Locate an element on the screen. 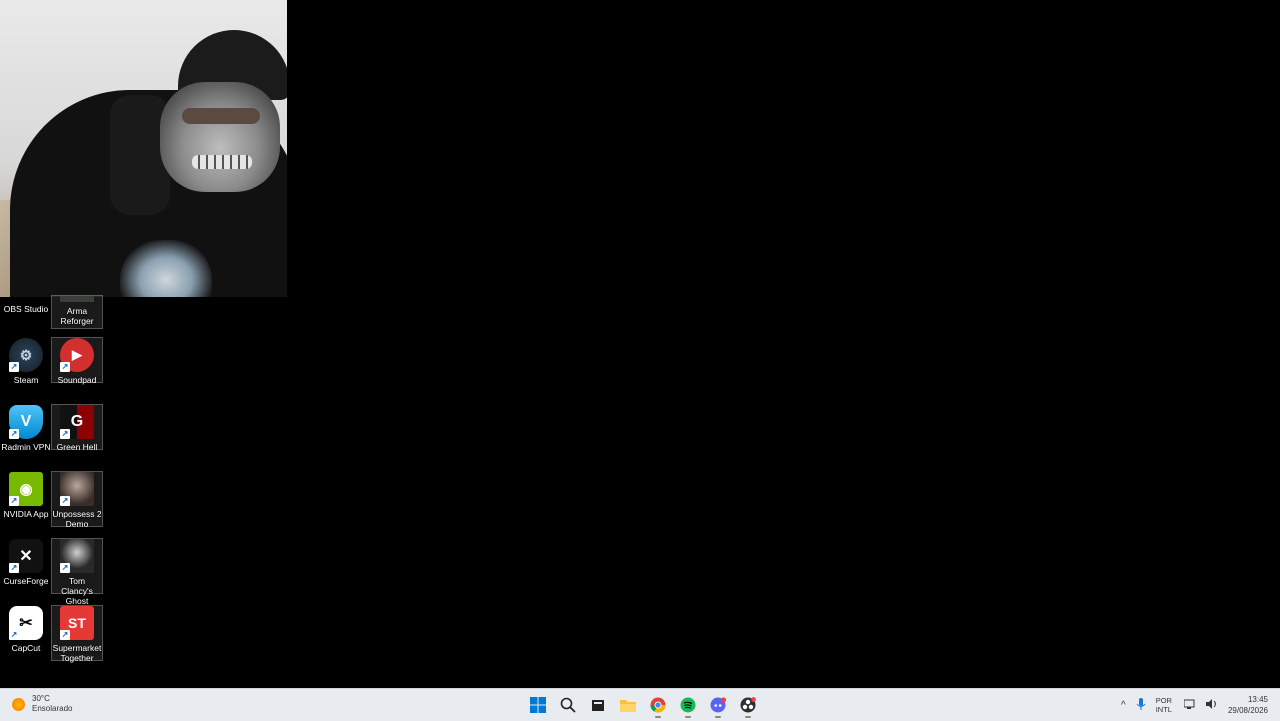 This screenshot has height=721, width=1280. weather-condition: Ensolarado is located at coordinates (52, 708).